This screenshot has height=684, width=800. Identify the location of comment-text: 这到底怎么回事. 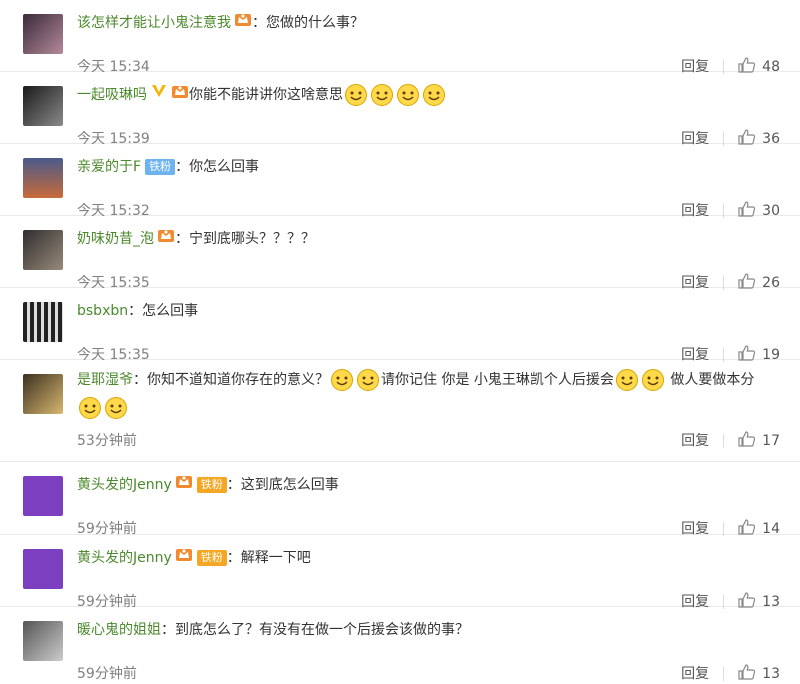
(289, 485).